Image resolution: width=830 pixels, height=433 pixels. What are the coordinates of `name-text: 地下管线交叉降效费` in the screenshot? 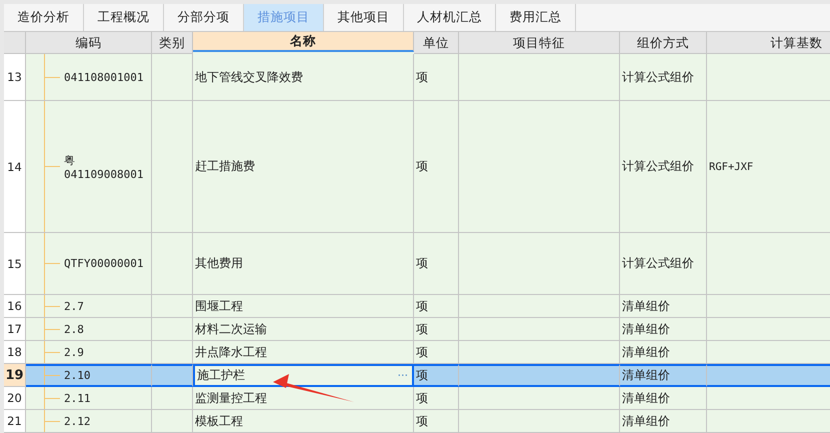 It's located at (249, 77).